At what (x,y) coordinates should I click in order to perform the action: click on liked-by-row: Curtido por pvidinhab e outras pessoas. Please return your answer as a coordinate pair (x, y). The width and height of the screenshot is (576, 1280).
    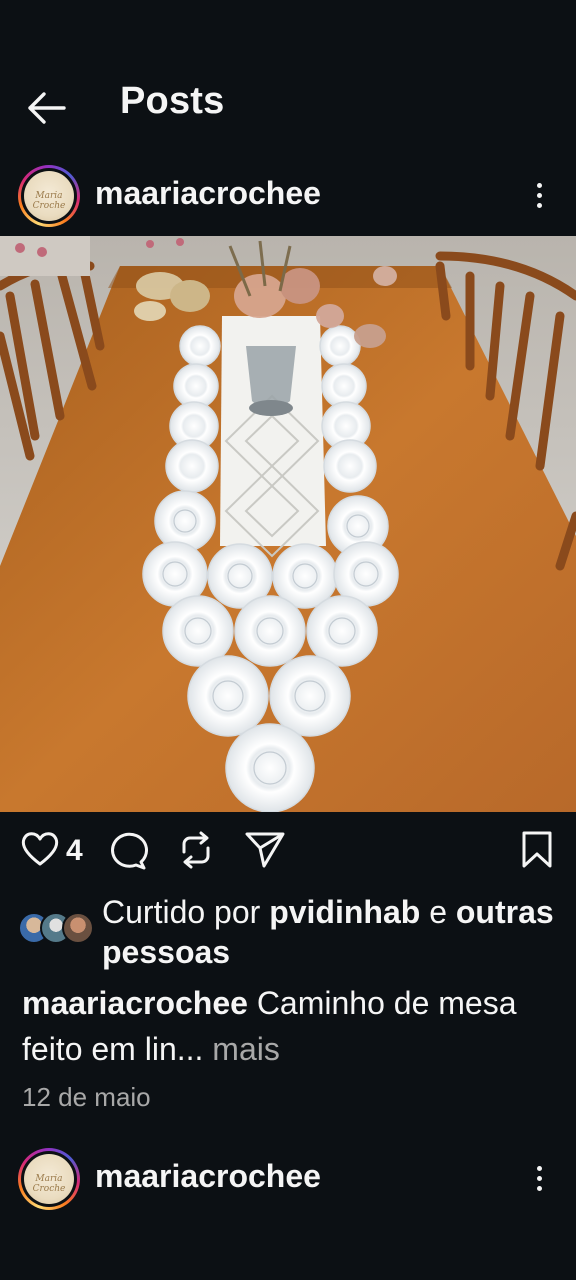
    Looking at the image, I should click on (288, 932).